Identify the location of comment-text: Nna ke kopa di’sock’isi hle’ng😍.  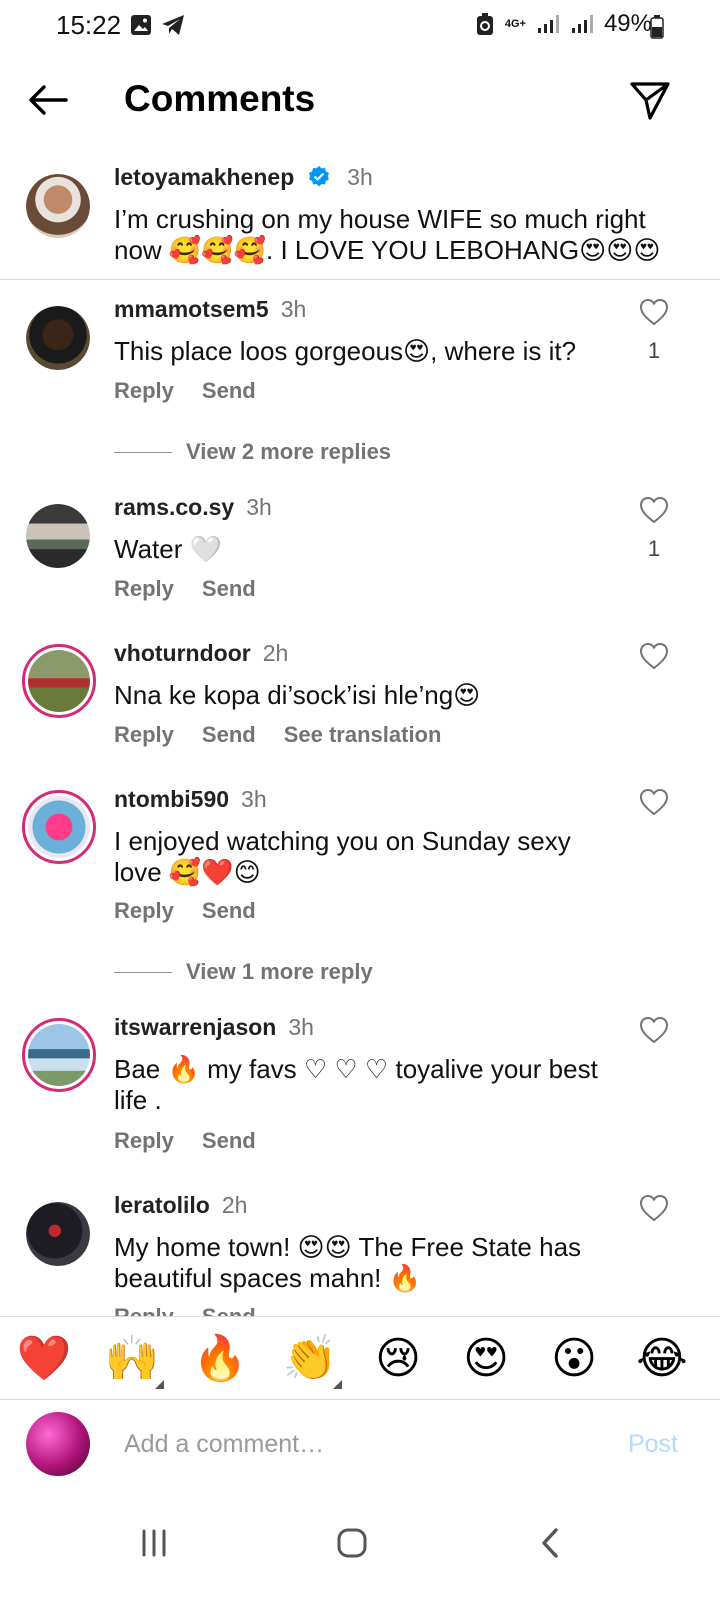
(297, 695).